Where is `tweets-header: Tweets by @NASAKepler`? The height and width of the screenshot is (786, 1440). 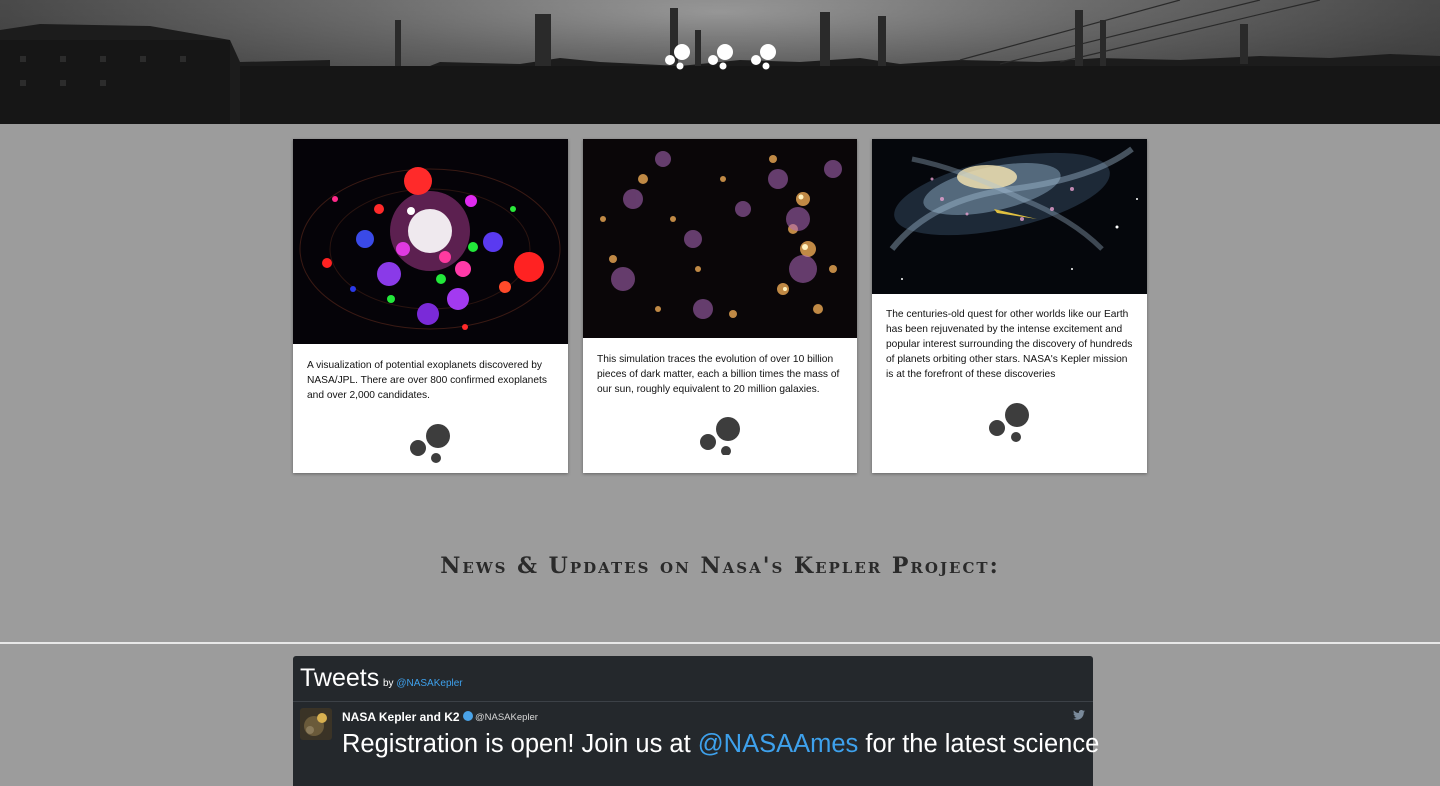 tweets-header: Tweets by @NASAKepler is located at coordinates (693, 679).